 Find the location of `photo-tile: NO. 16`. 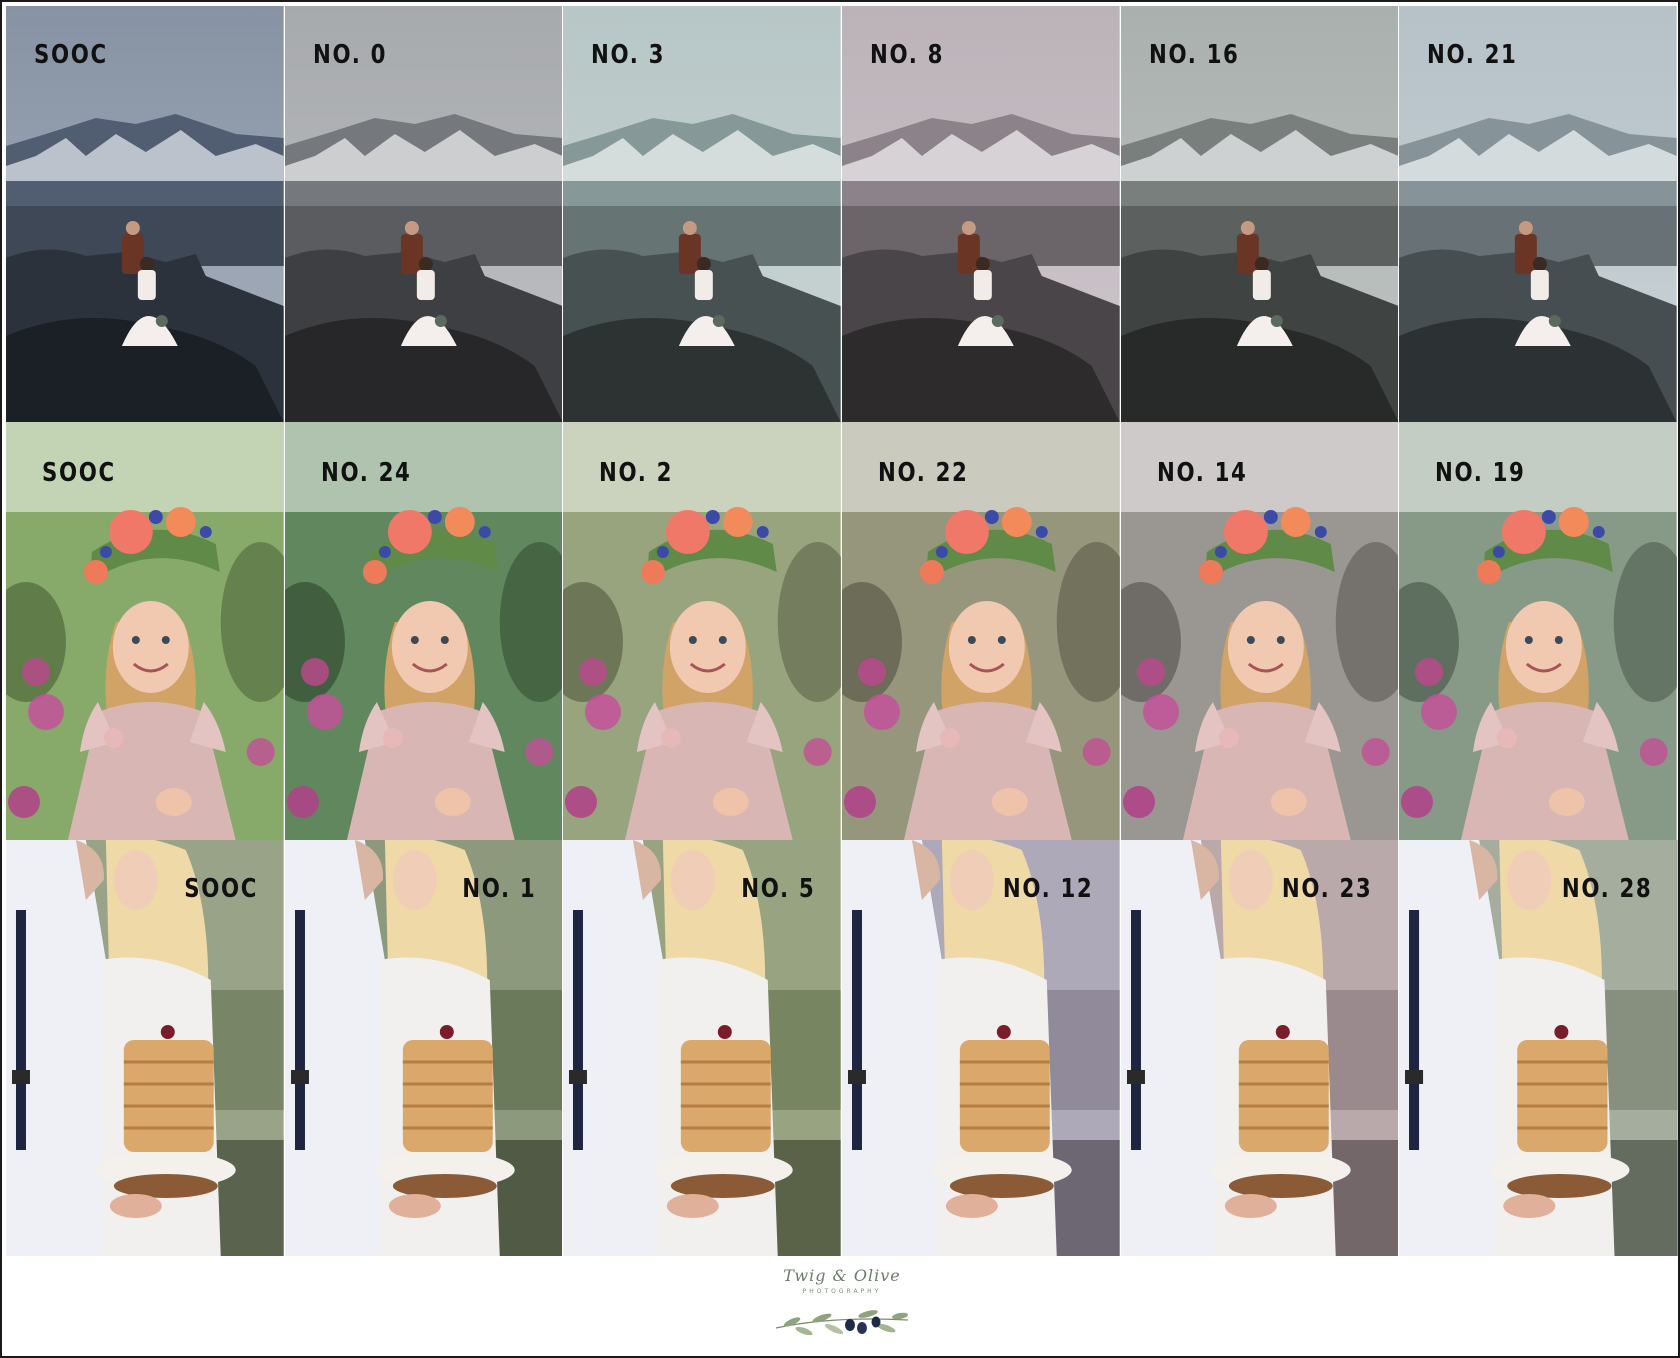

photo-tile: NO. 16 is located at coordinates (1260, 214).